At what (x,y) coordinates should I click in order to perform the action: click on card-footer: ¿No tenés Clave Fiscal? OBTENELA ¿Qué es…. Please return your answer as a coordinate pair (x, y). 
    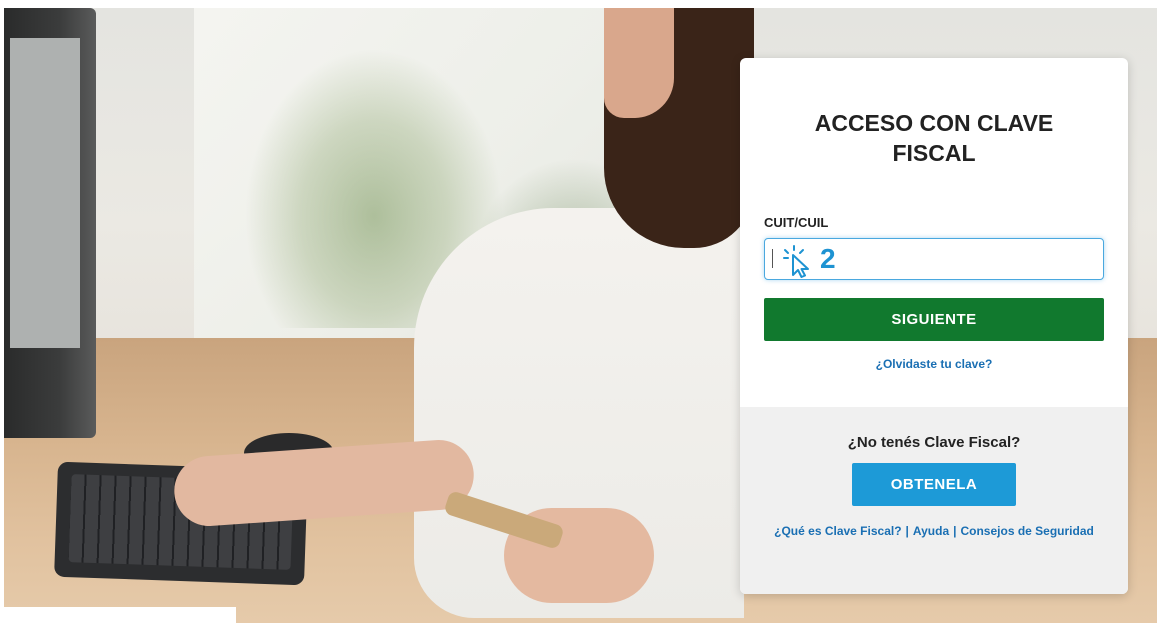
    Looking at the image, I should click on (934, 500).